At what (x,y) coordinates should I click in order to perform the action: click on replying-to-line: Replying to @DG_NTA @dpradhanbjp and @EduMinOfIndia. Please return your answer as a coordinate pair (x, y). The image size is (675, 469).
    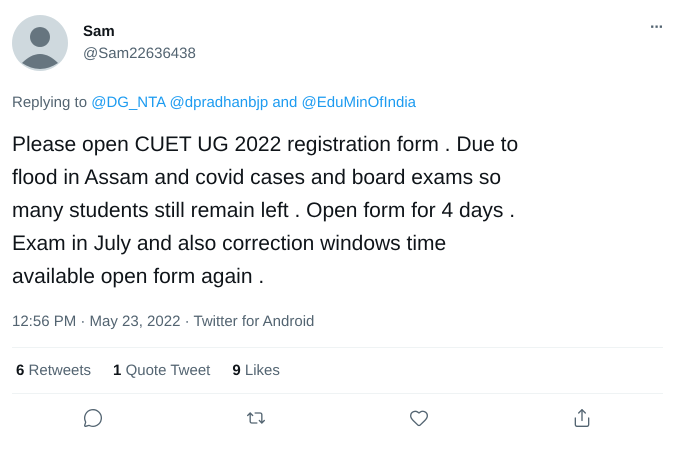
    Looking at the image, I should click on (214, 102).